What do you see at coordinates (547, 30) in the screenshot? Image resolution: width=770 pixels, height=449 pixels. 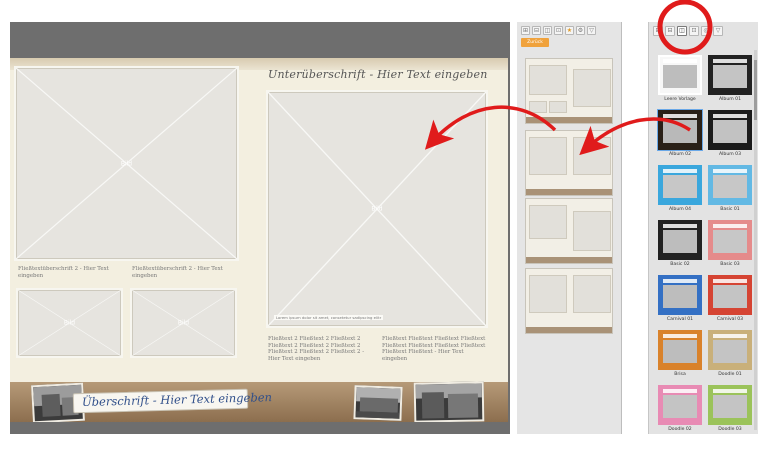 I see `spread-icon: ◫` at bounding box center [547, 30].